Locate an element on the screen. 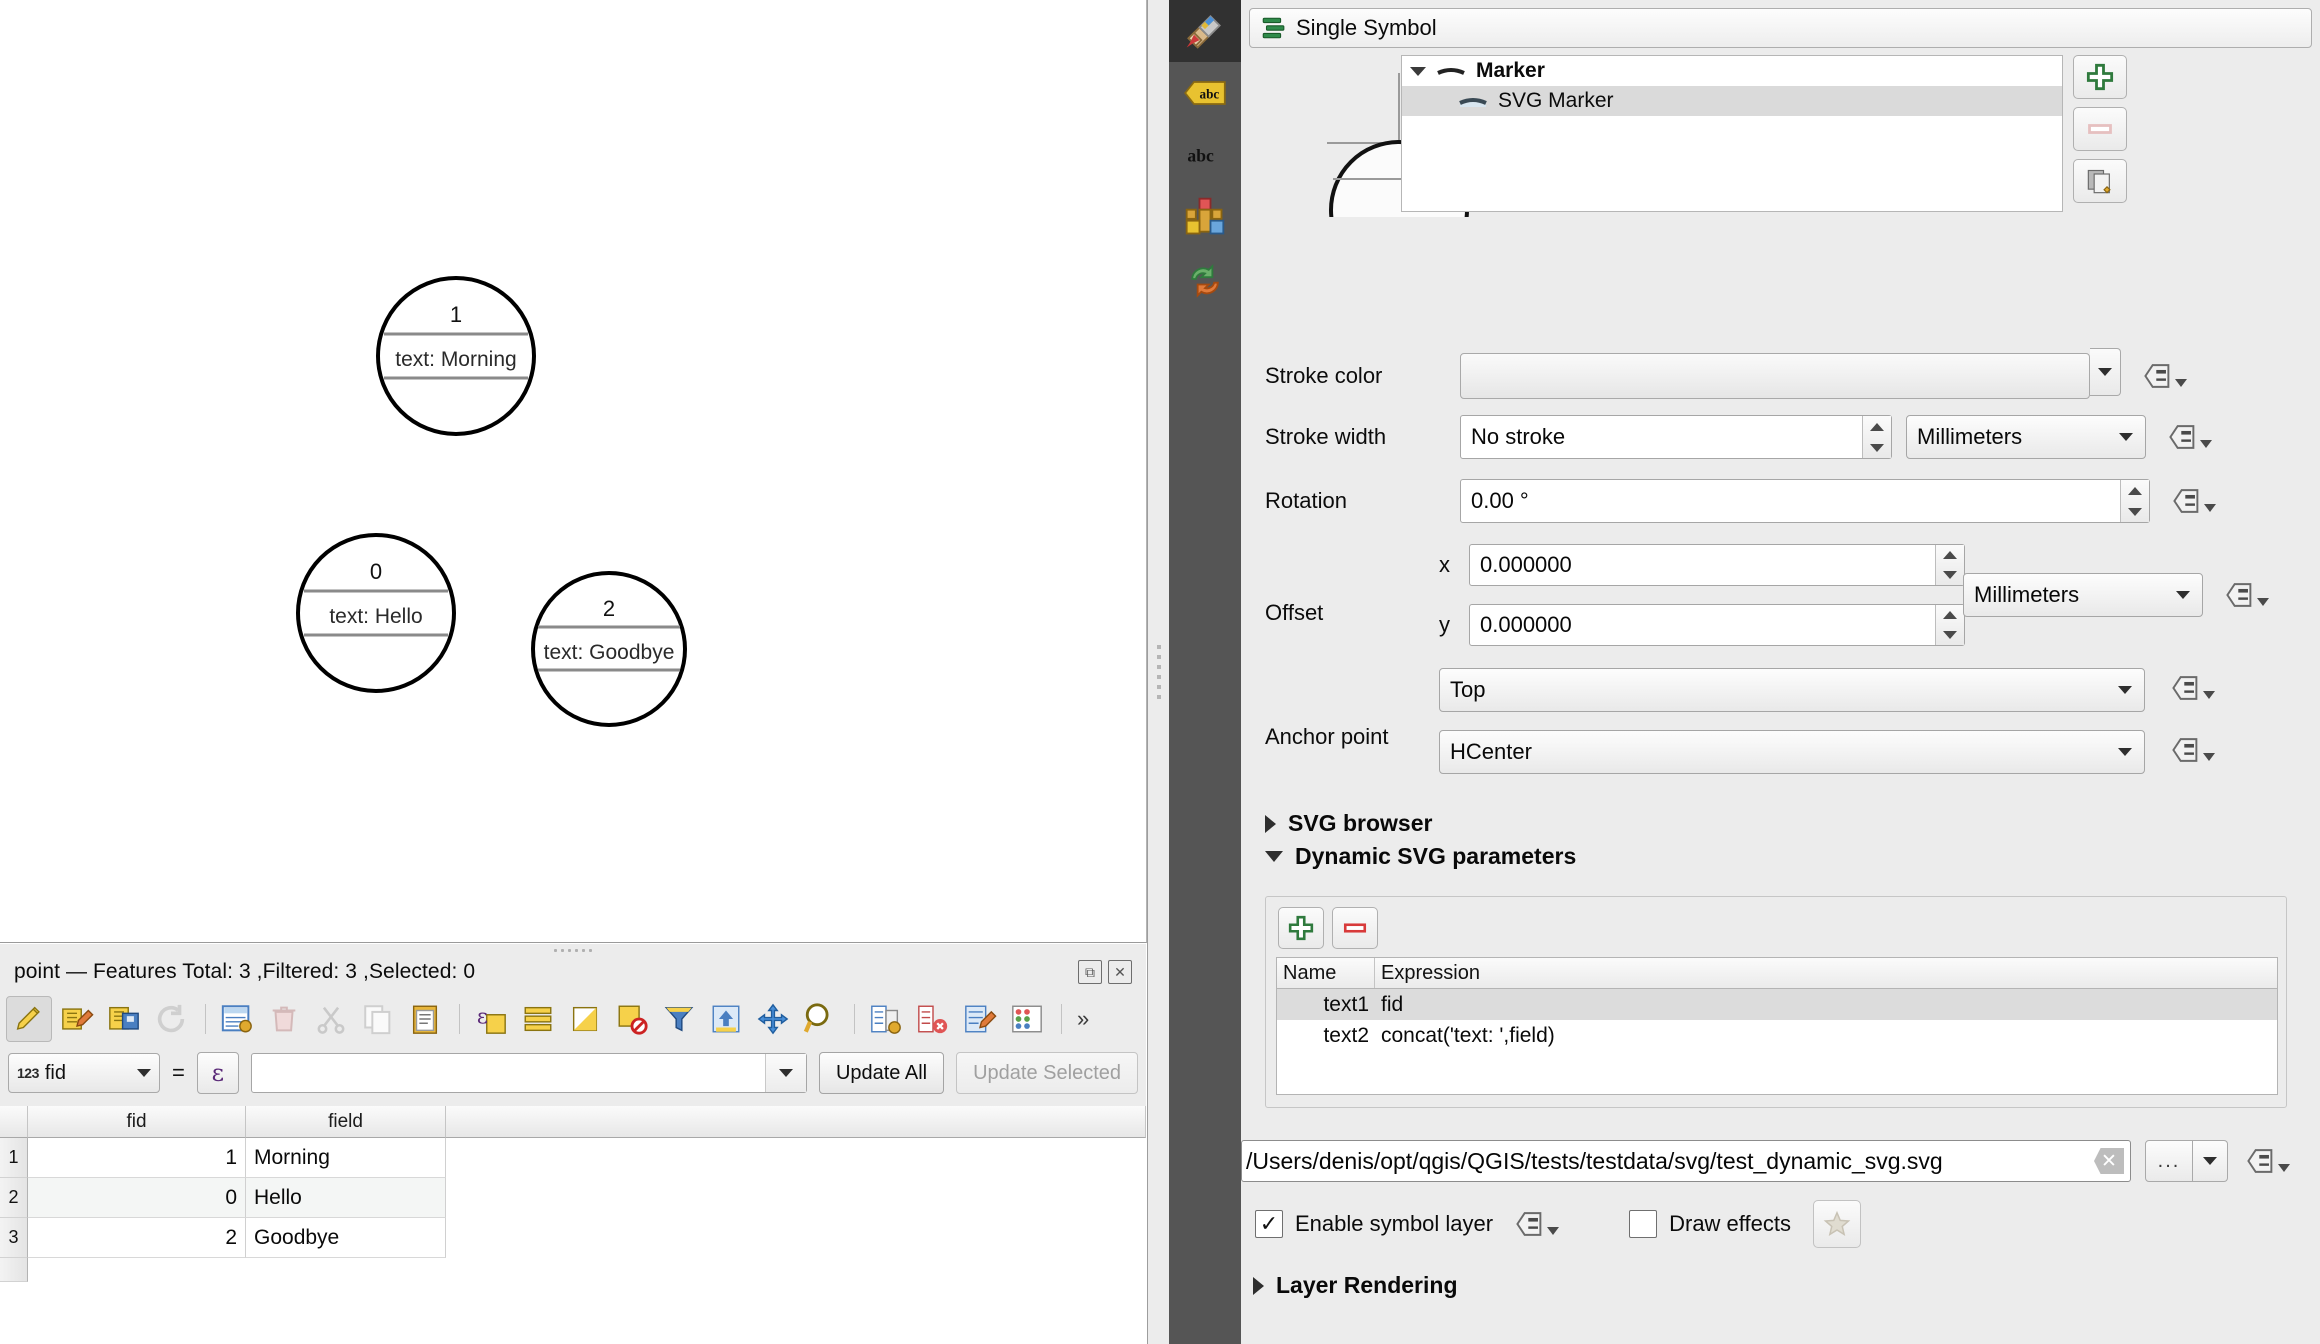  table-row: 2 0 Hello is located at coordinates (573, 1198).